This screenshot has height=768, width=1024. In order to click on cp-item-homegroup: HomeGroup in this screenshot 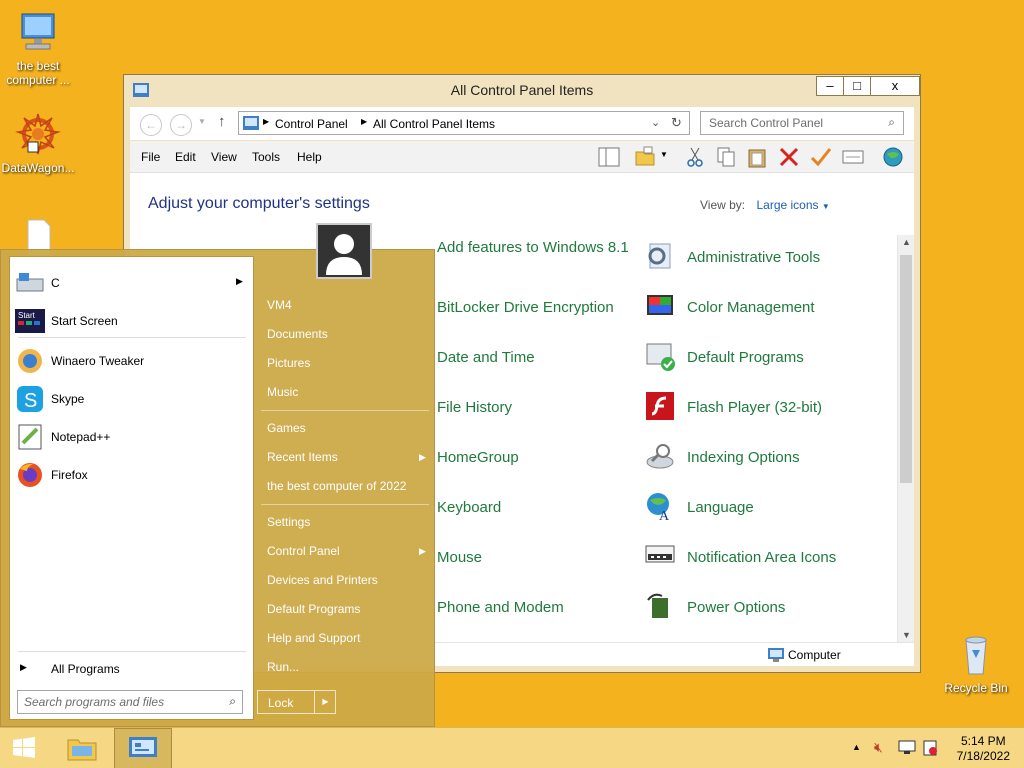, I will do `click(478, 457)`.